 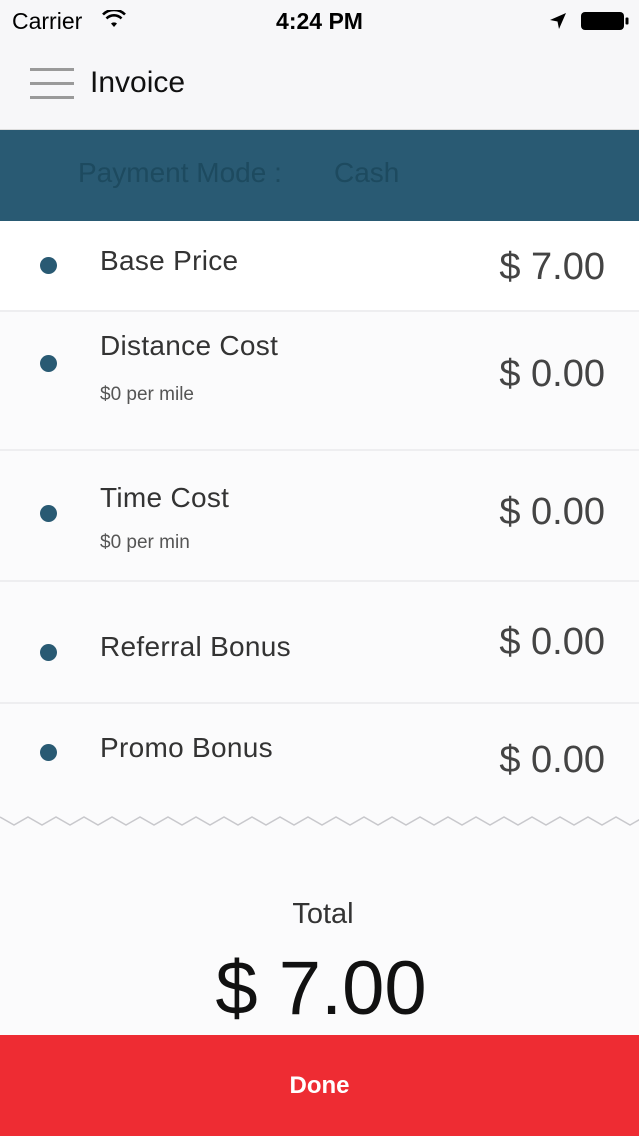 I want to click on total-amount: $ 7.00, so click(x=321, y=988).